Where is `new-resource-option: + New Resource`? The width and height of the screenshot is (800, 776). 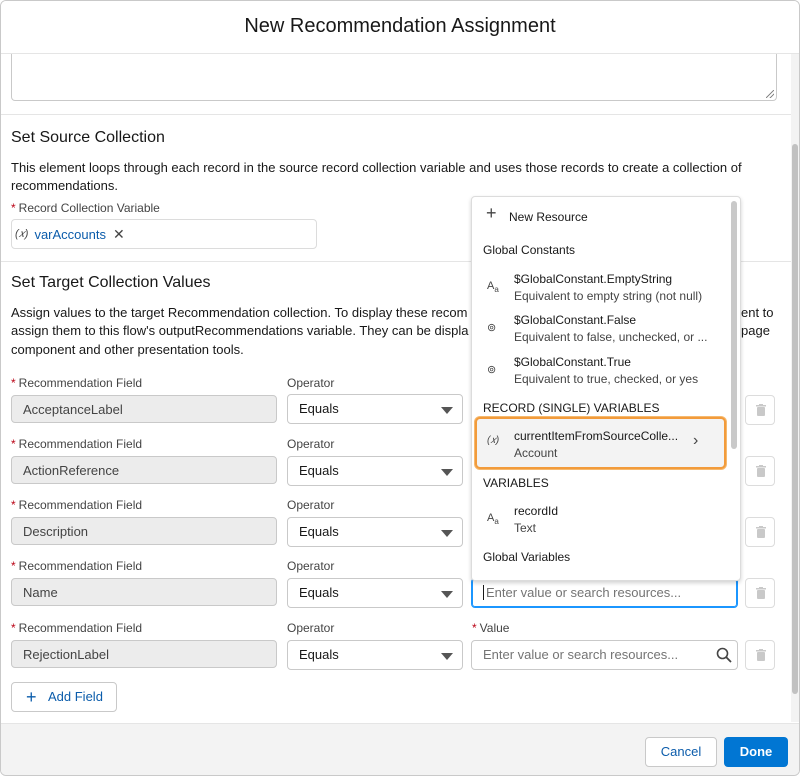 new-resource-option: + New Resource is located at coordinates (601, 216).